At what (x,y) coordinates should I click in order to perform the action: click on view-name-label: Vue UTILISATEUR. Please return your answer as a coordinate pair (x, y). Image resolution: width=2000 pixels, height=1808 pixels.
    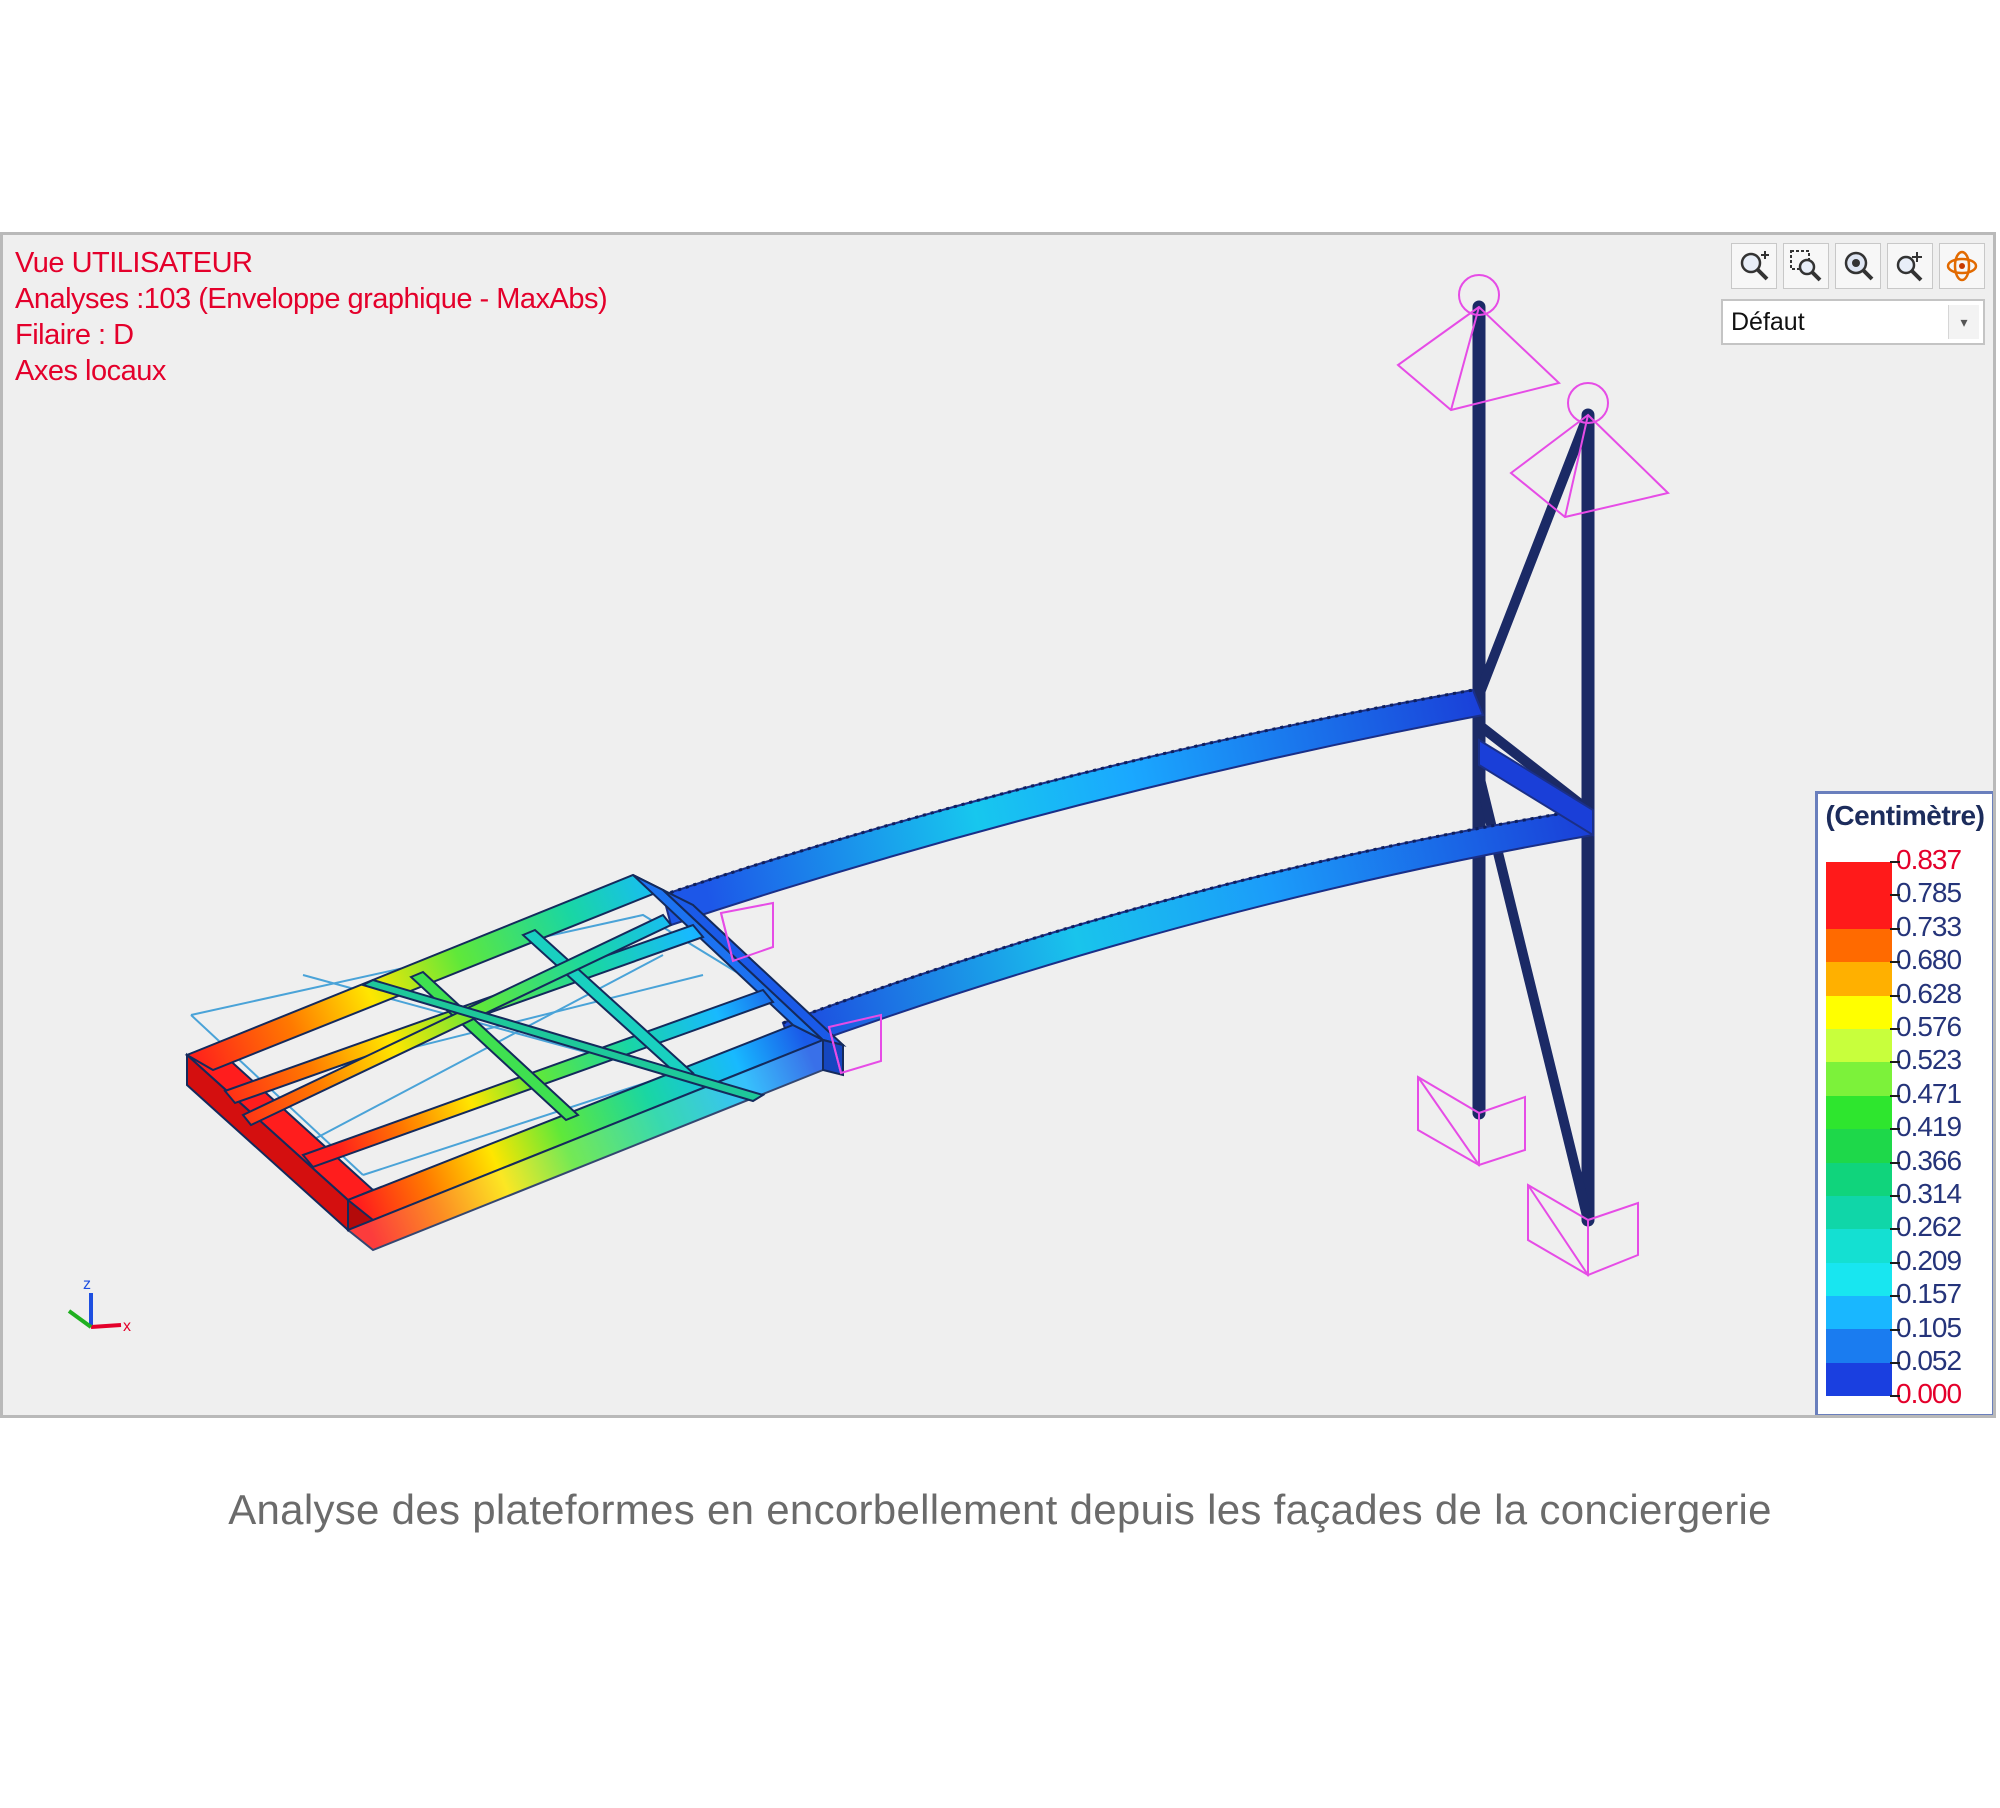
    Looking at the image, I should click on (134, 263).